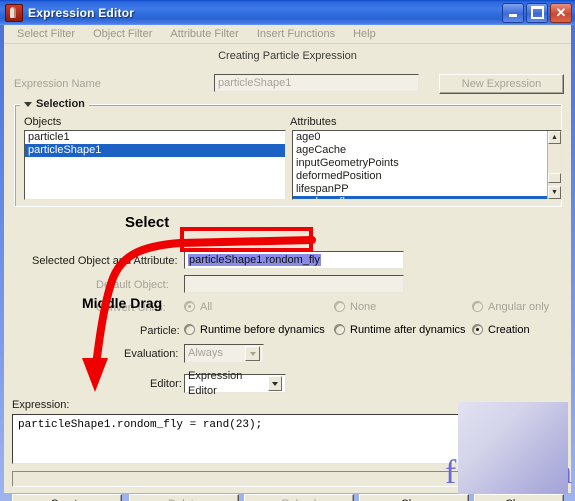  I want to click on particle-option-runtime-after: Runtime after dynamics, so click(400, 330).